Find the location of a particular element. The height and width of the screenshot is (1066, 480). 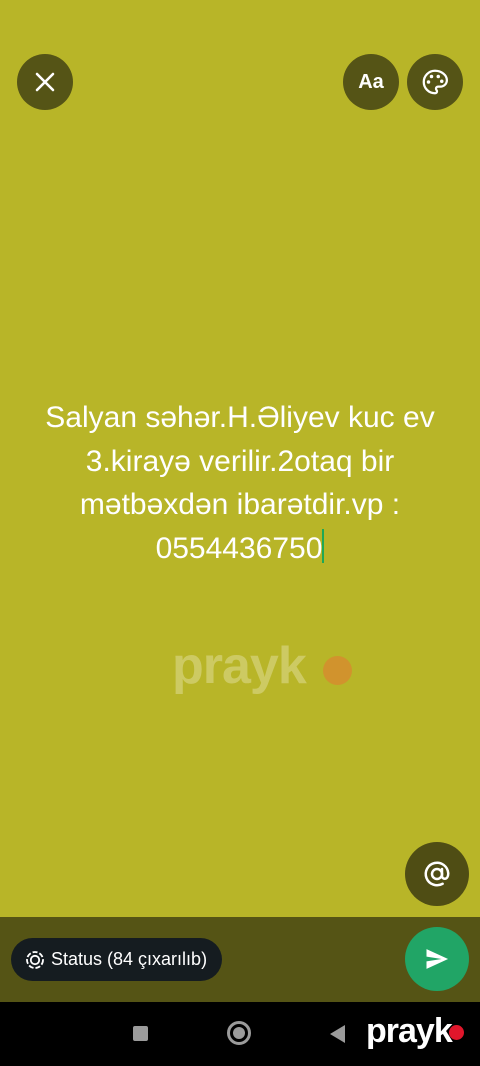

color-palette-button is located at coordinates (435, 82).